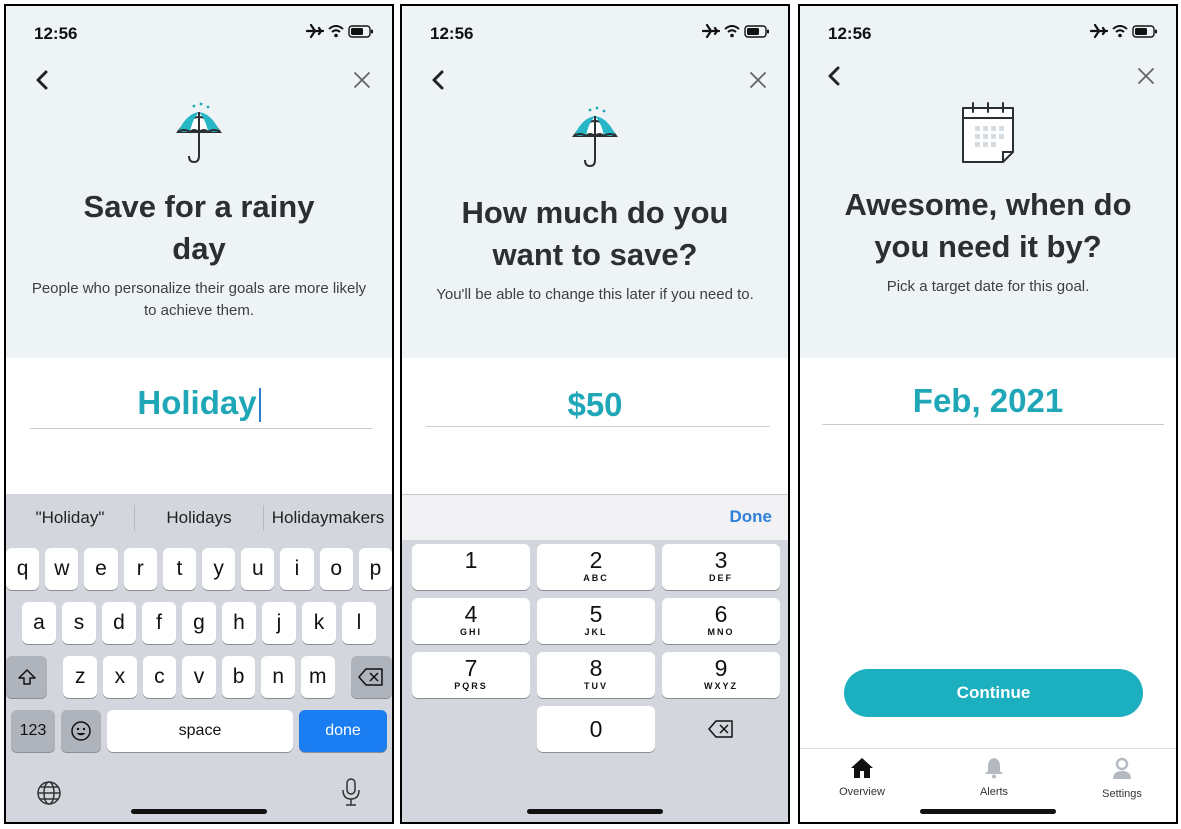  What do you see at coordinates (375, 569) in the screenshot?
I see `key-p: p` at bounding box center [375, 569].